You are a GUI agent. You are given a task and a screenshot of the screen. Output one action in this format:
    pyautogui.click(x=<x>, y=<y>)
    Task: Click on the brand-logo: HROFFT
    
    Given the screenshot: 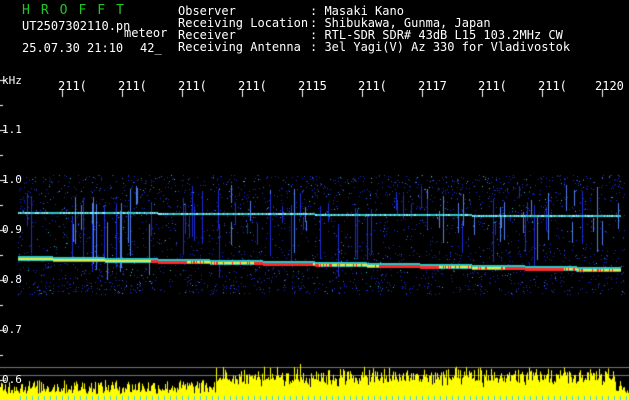 What is the action you would take?
    pyautogui.click(x=78, y=10)
    